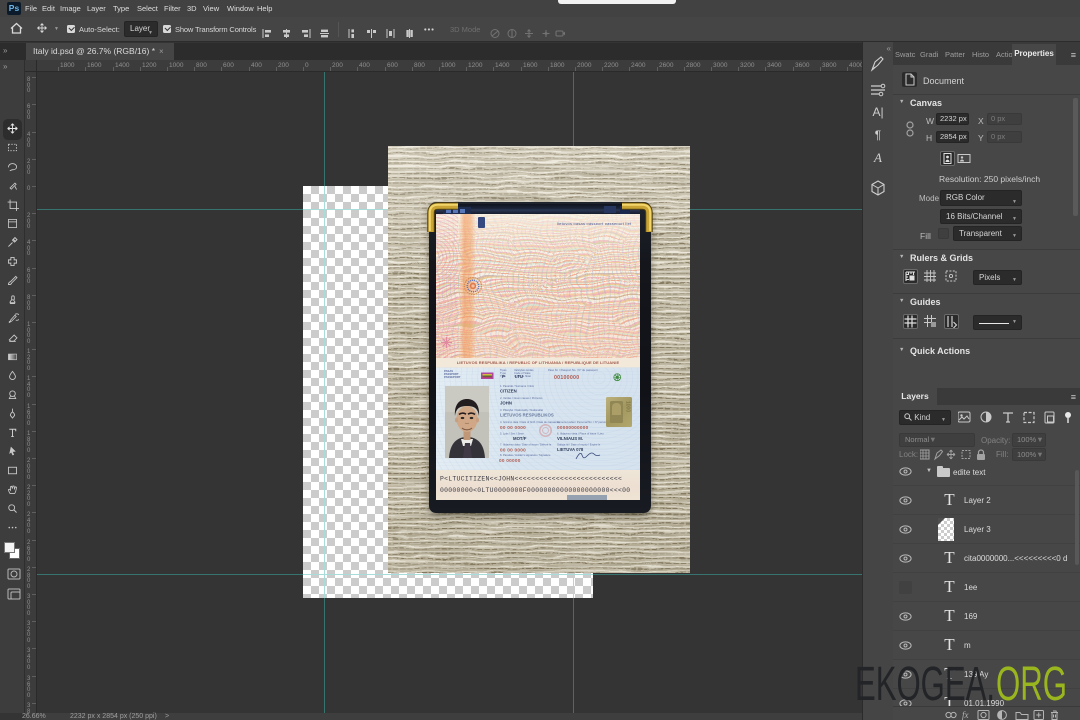 This screenshot has width=1080, height=720. What do you see at coordinates (925, 682) in the screenshot?
I see `svg-text: EKOGEA.` at bounding box center [925, 682].